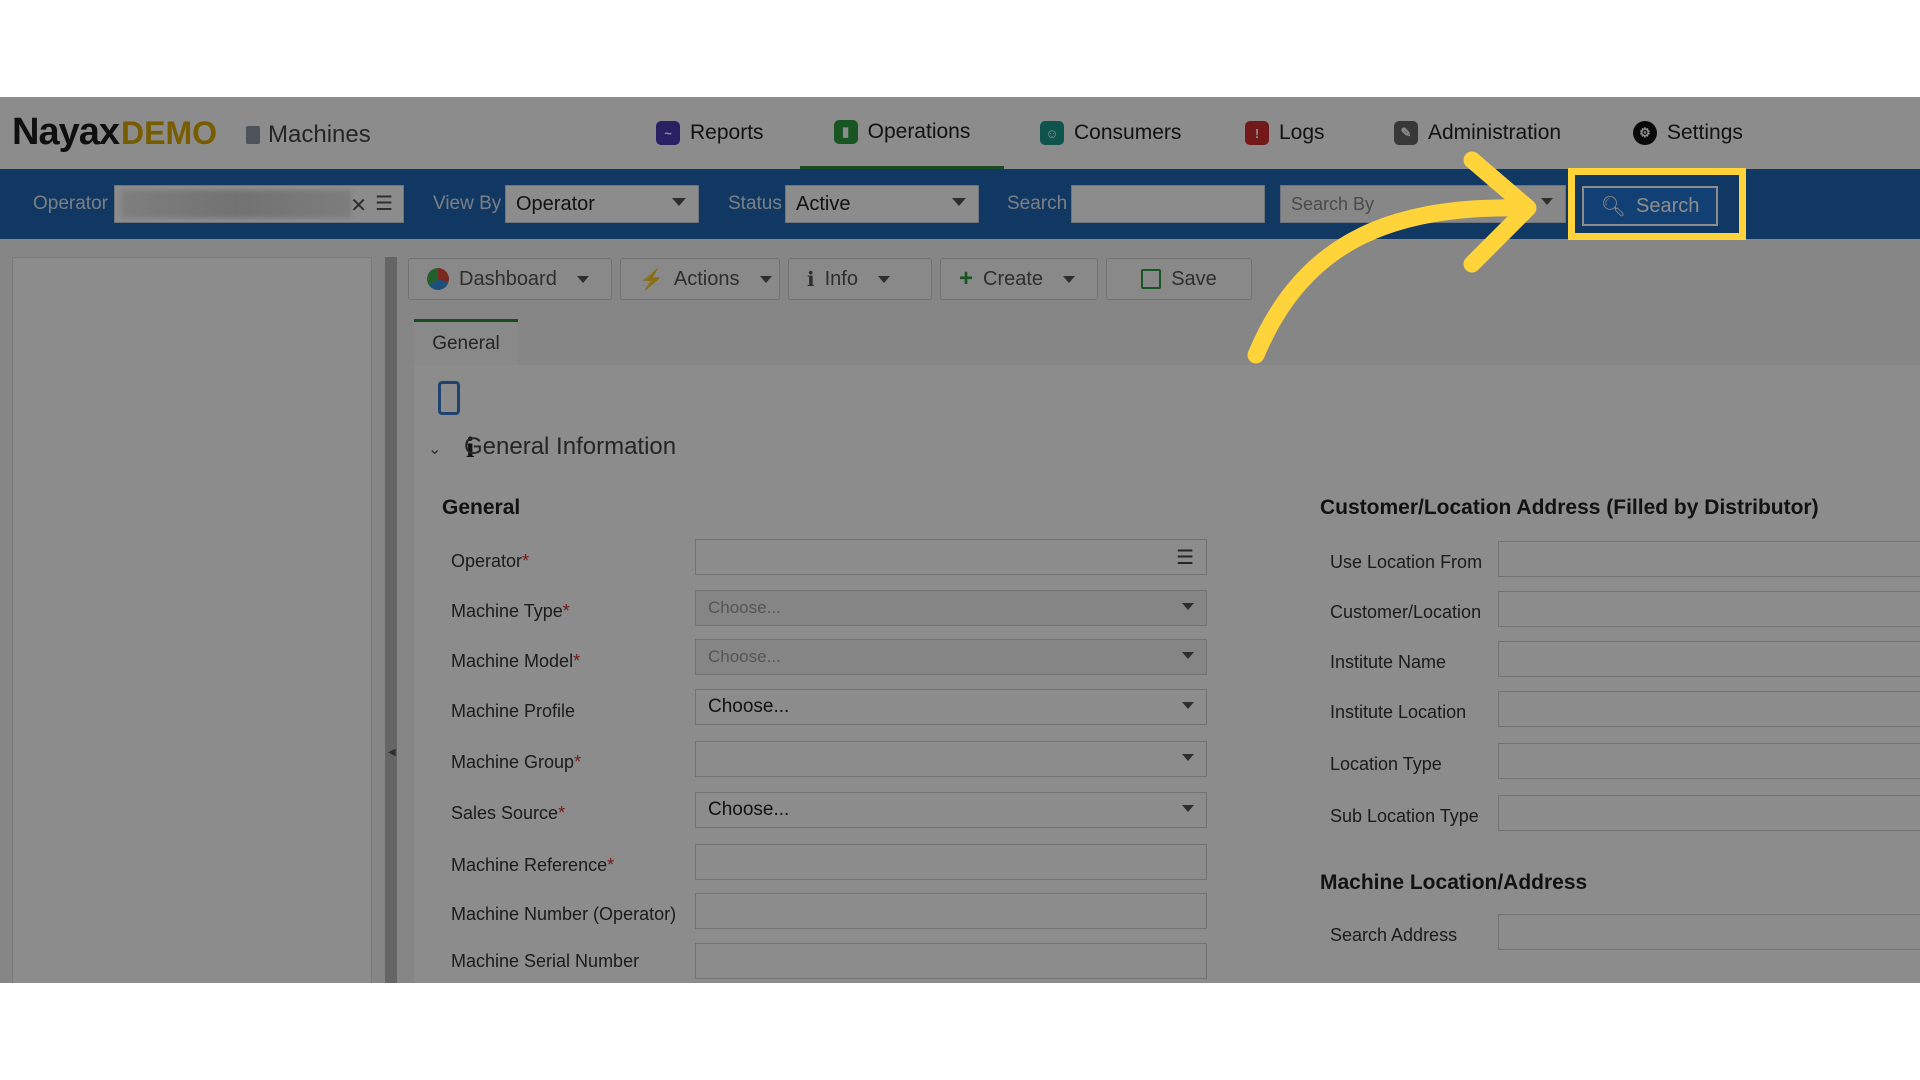  What do you see at coordinates (1709, 659) in the screenshot?
I see `institute-name-input` at bounding box center [1709, 659].